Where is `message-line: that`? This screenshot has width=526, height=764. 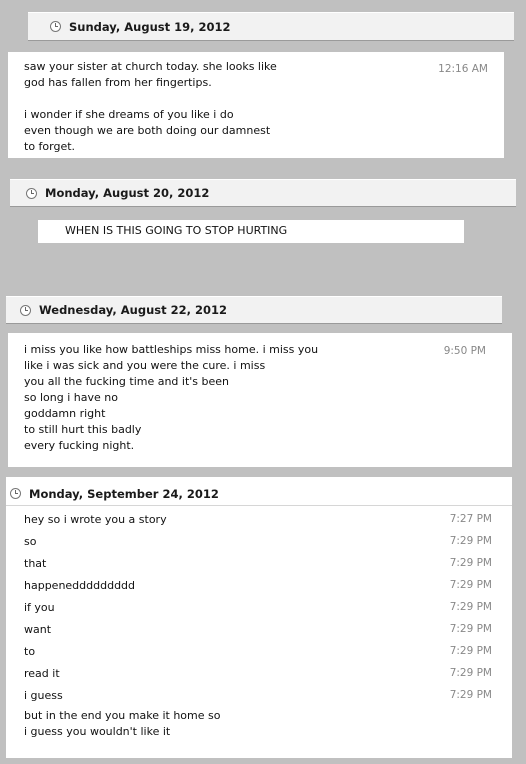 message-line: that is located at coordinates (35, 563).